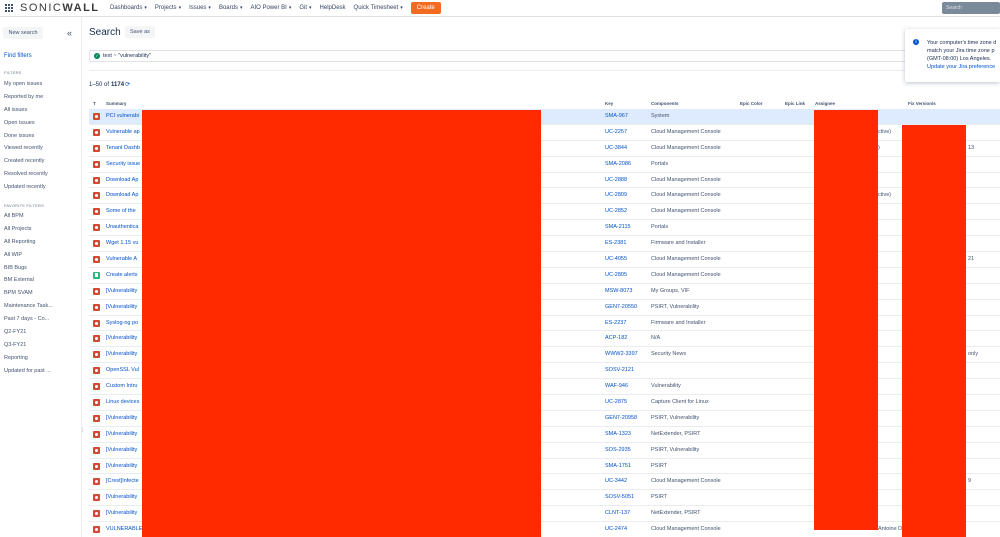  I want to click on sidebar-filter-item: My open issues, so click(26, 84).